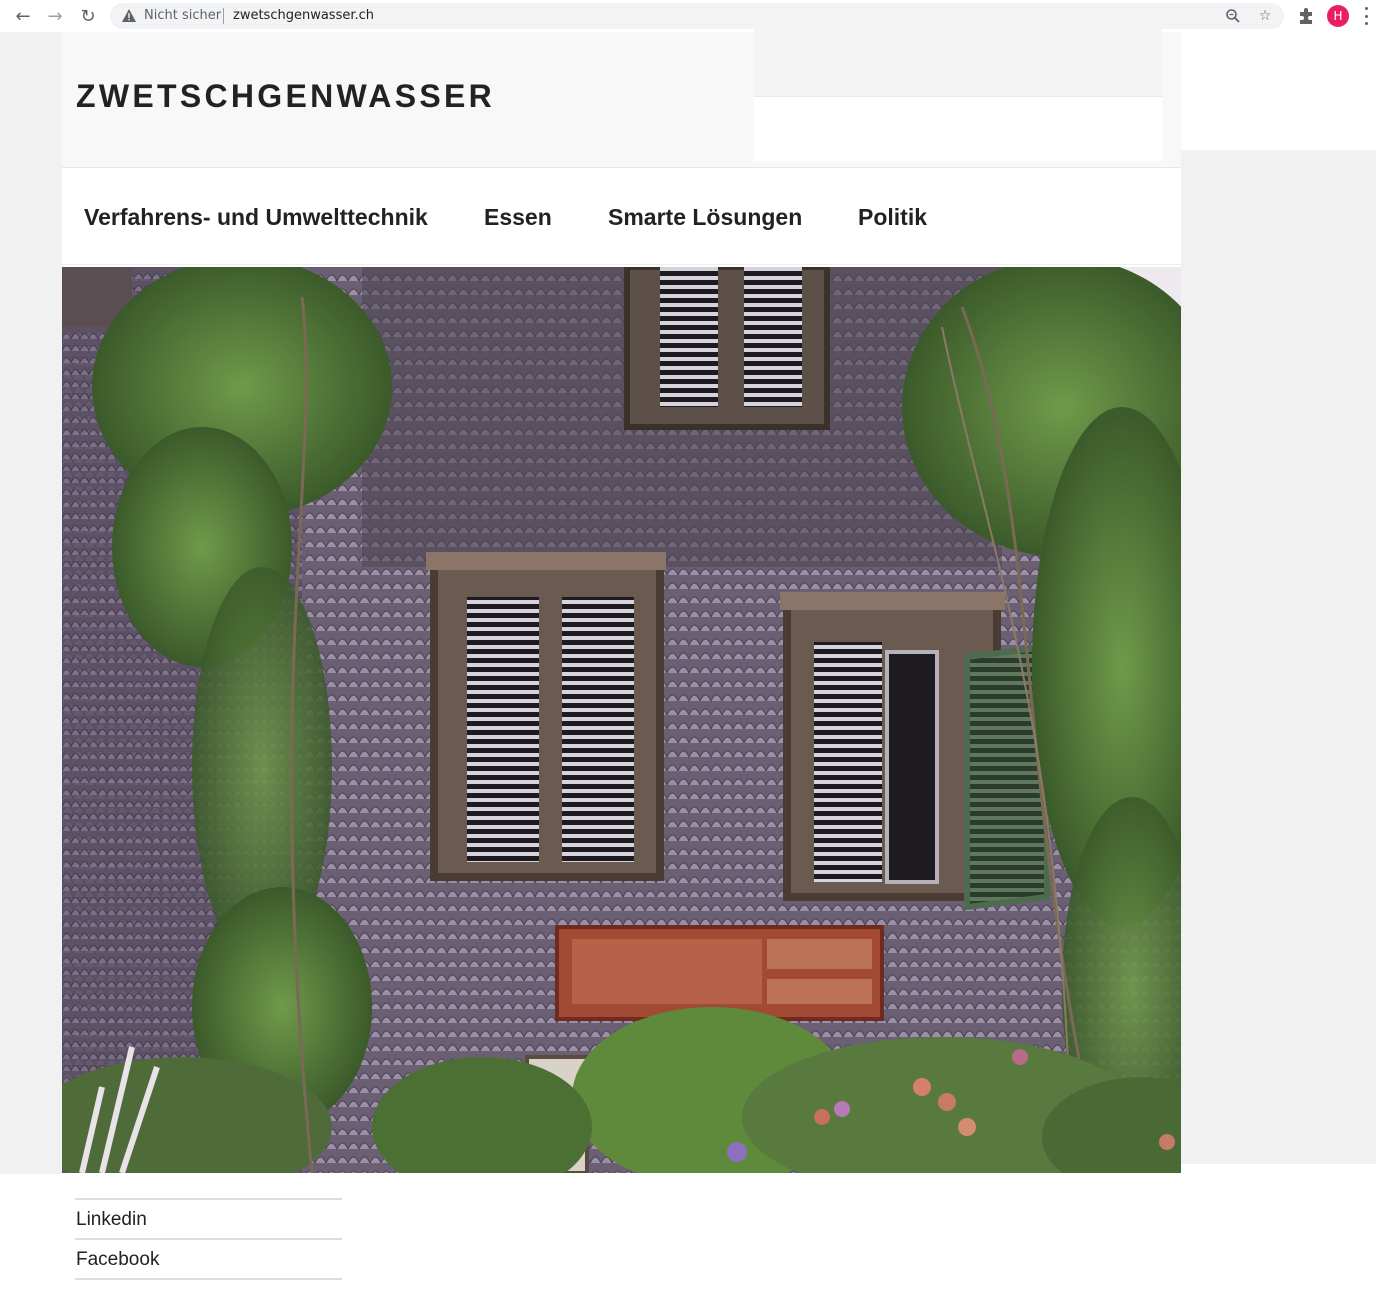 Image resolution: width=1376 pixels, height=1290 pixels. Describe the element at coordinates (1338, 16) in the screenshot. I see `profile-avatar: H` at that location.